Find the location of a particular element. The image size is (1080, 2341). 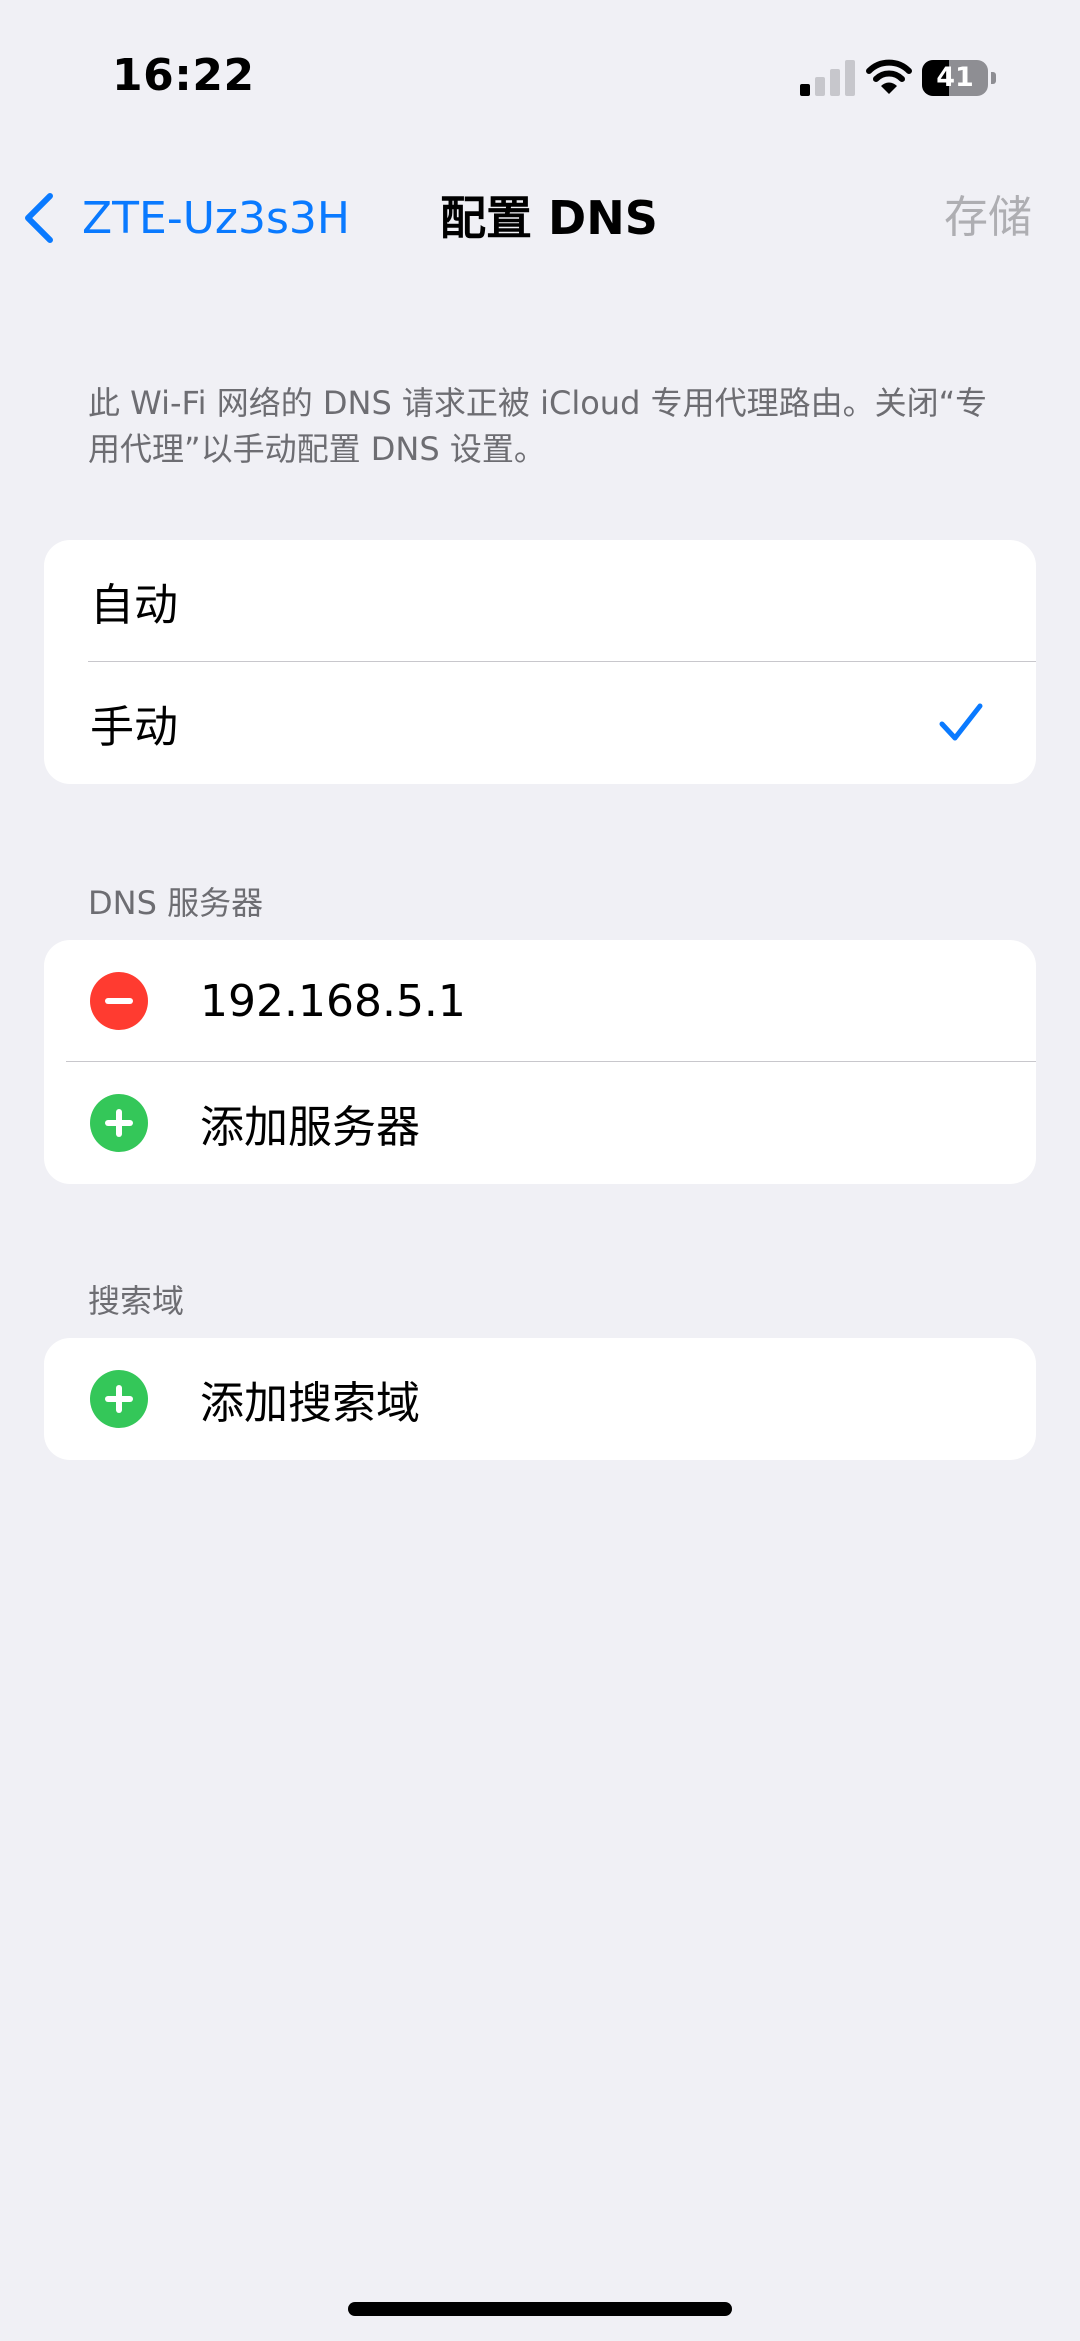

dns-server-address: 192.168.5.1 is located at coordinates (333, 1001).